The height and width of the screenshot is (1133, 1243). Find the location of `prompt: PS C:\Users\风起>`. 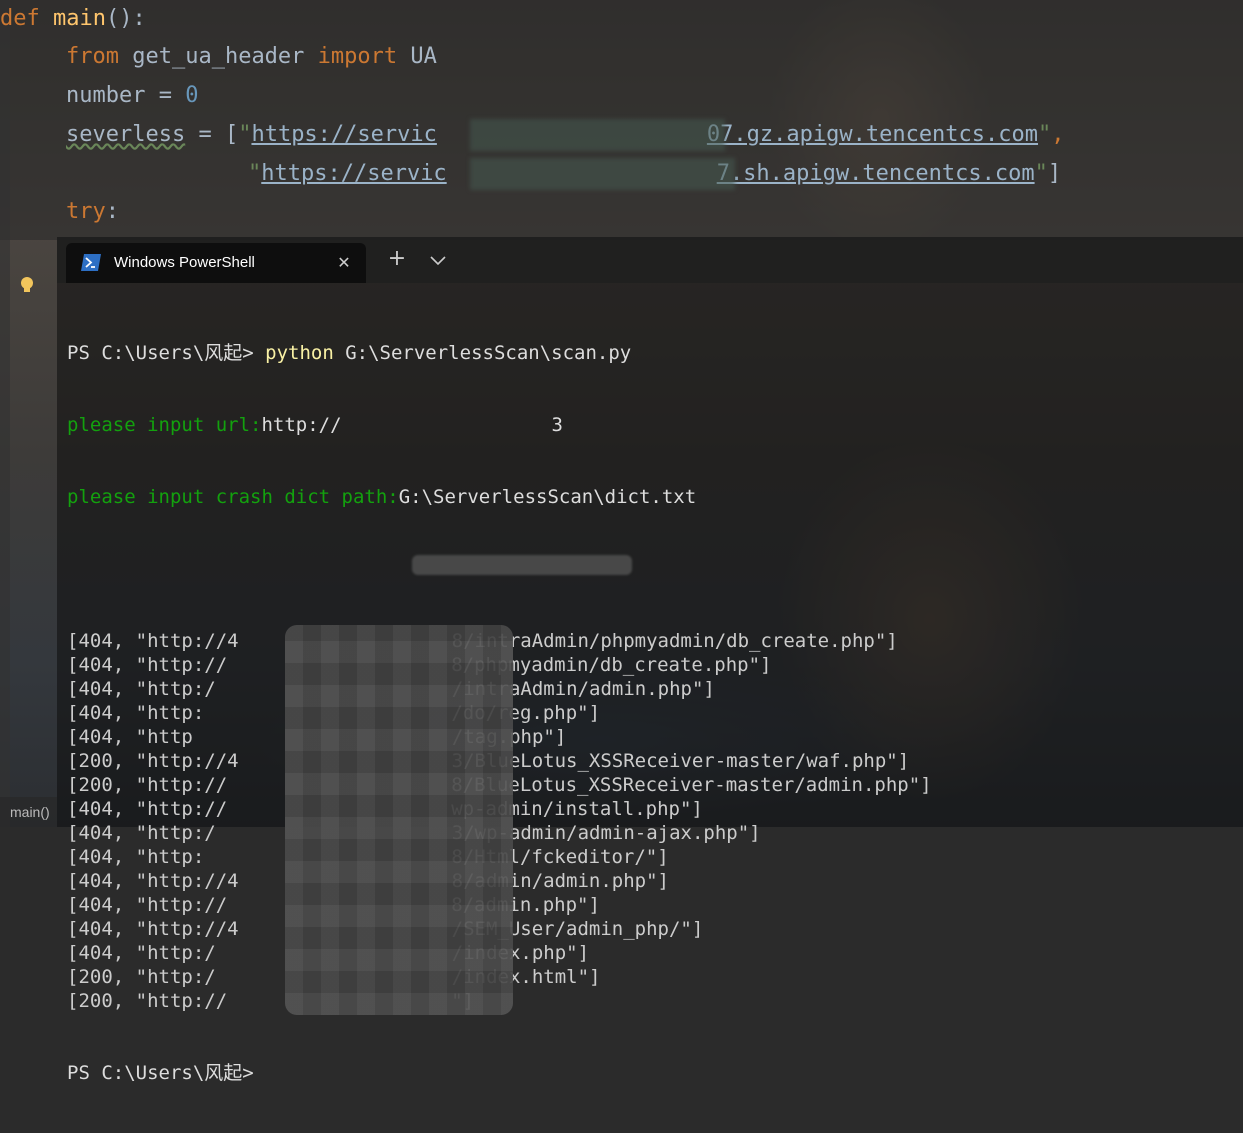

prompt: PS C:\Users\风起> is located at coordinates (160, 1073).